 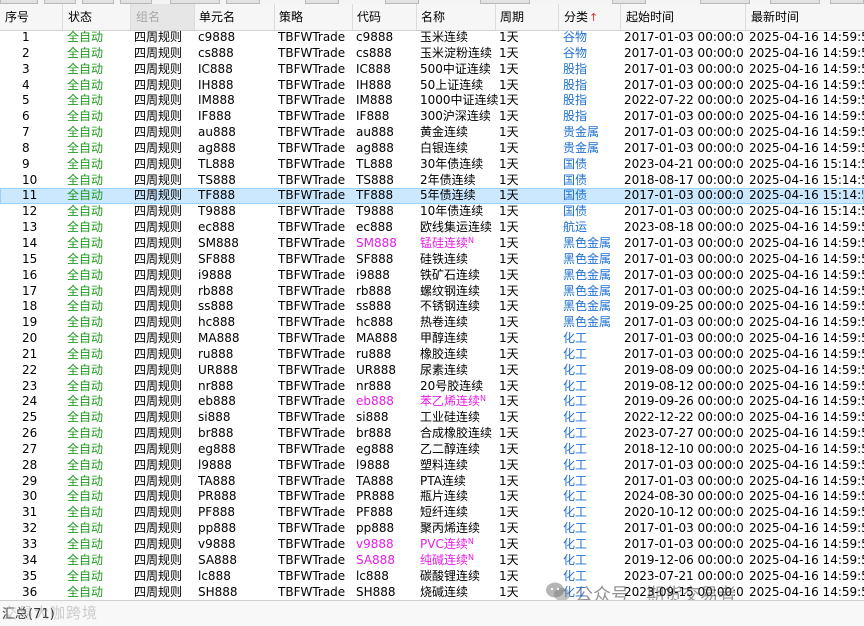 What do you see at coordinates (460, 307) in the screenshot?
I see `name-cell: 不锈钢连续` at bounding box center [460, 307].